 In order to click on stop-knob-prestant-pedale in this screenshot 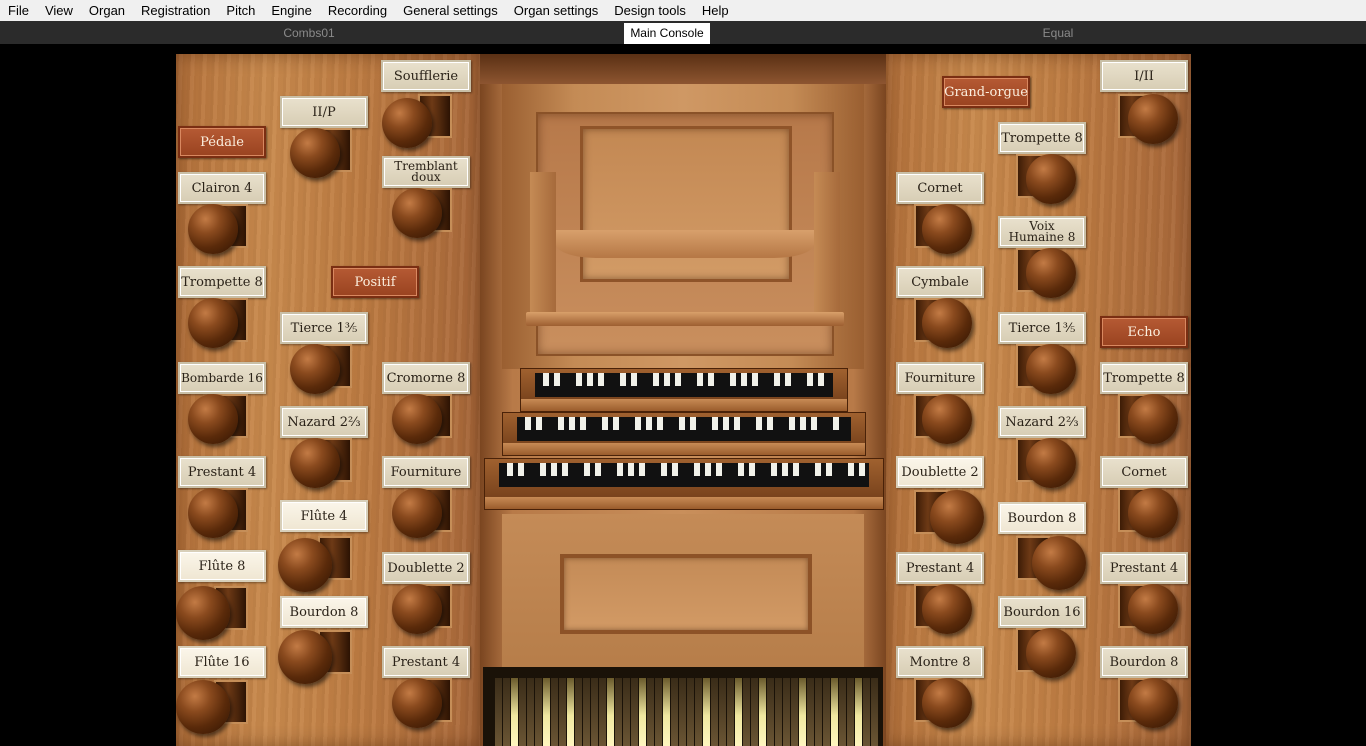, I will do `click(213, 513)`.